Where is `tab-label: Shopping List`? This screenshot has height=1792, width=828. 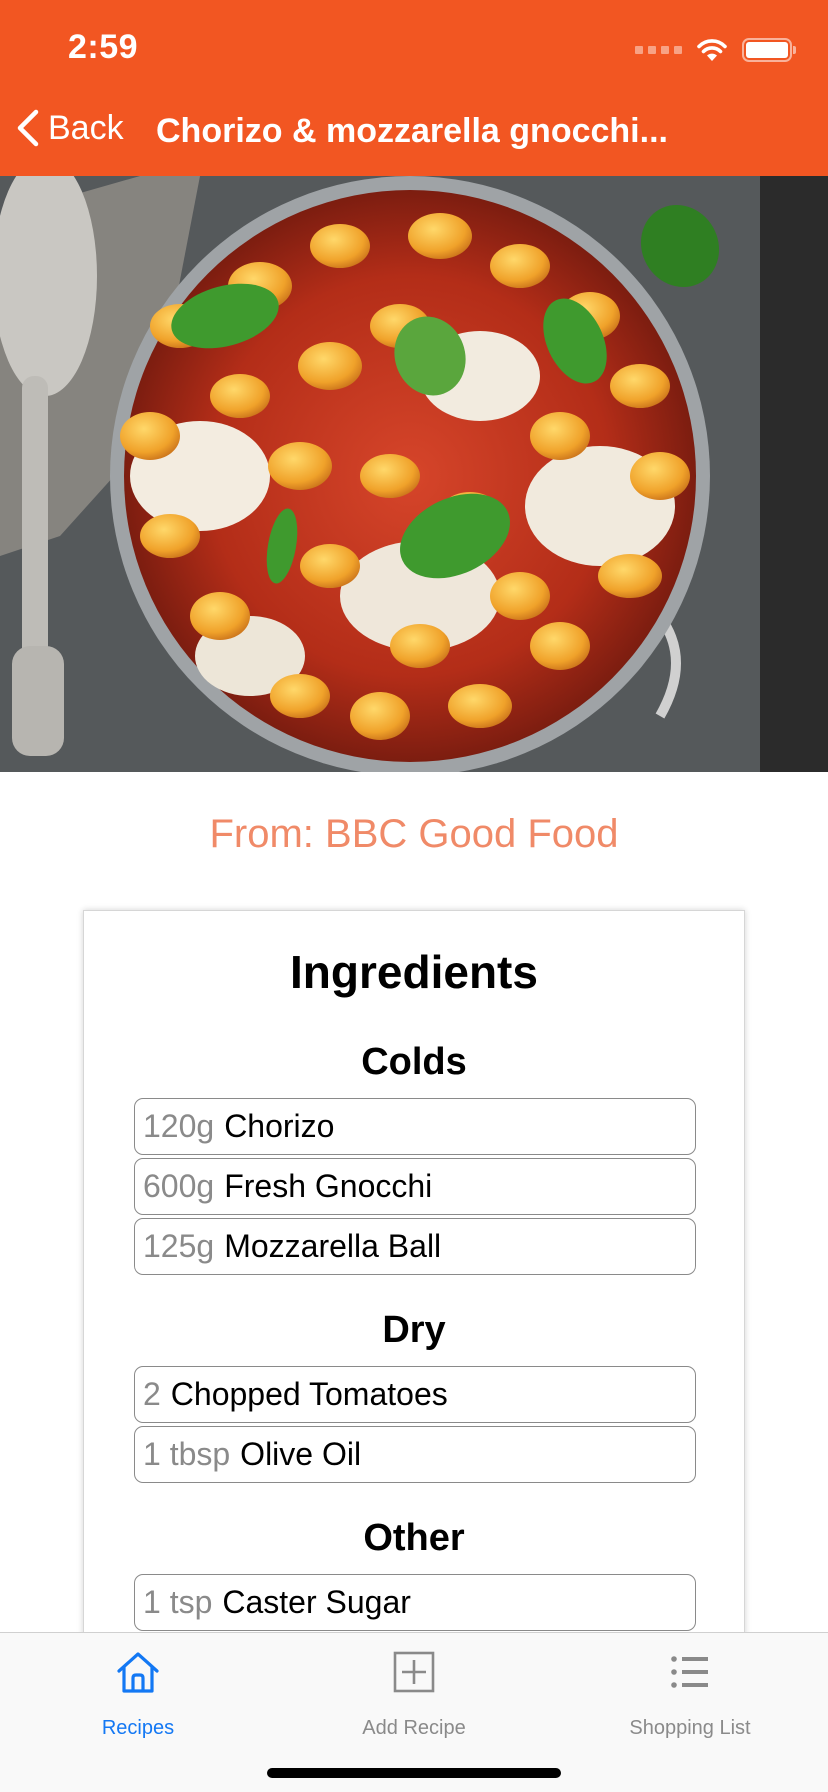
tab-label: Shopping List is located at coordinates (690, 1728).